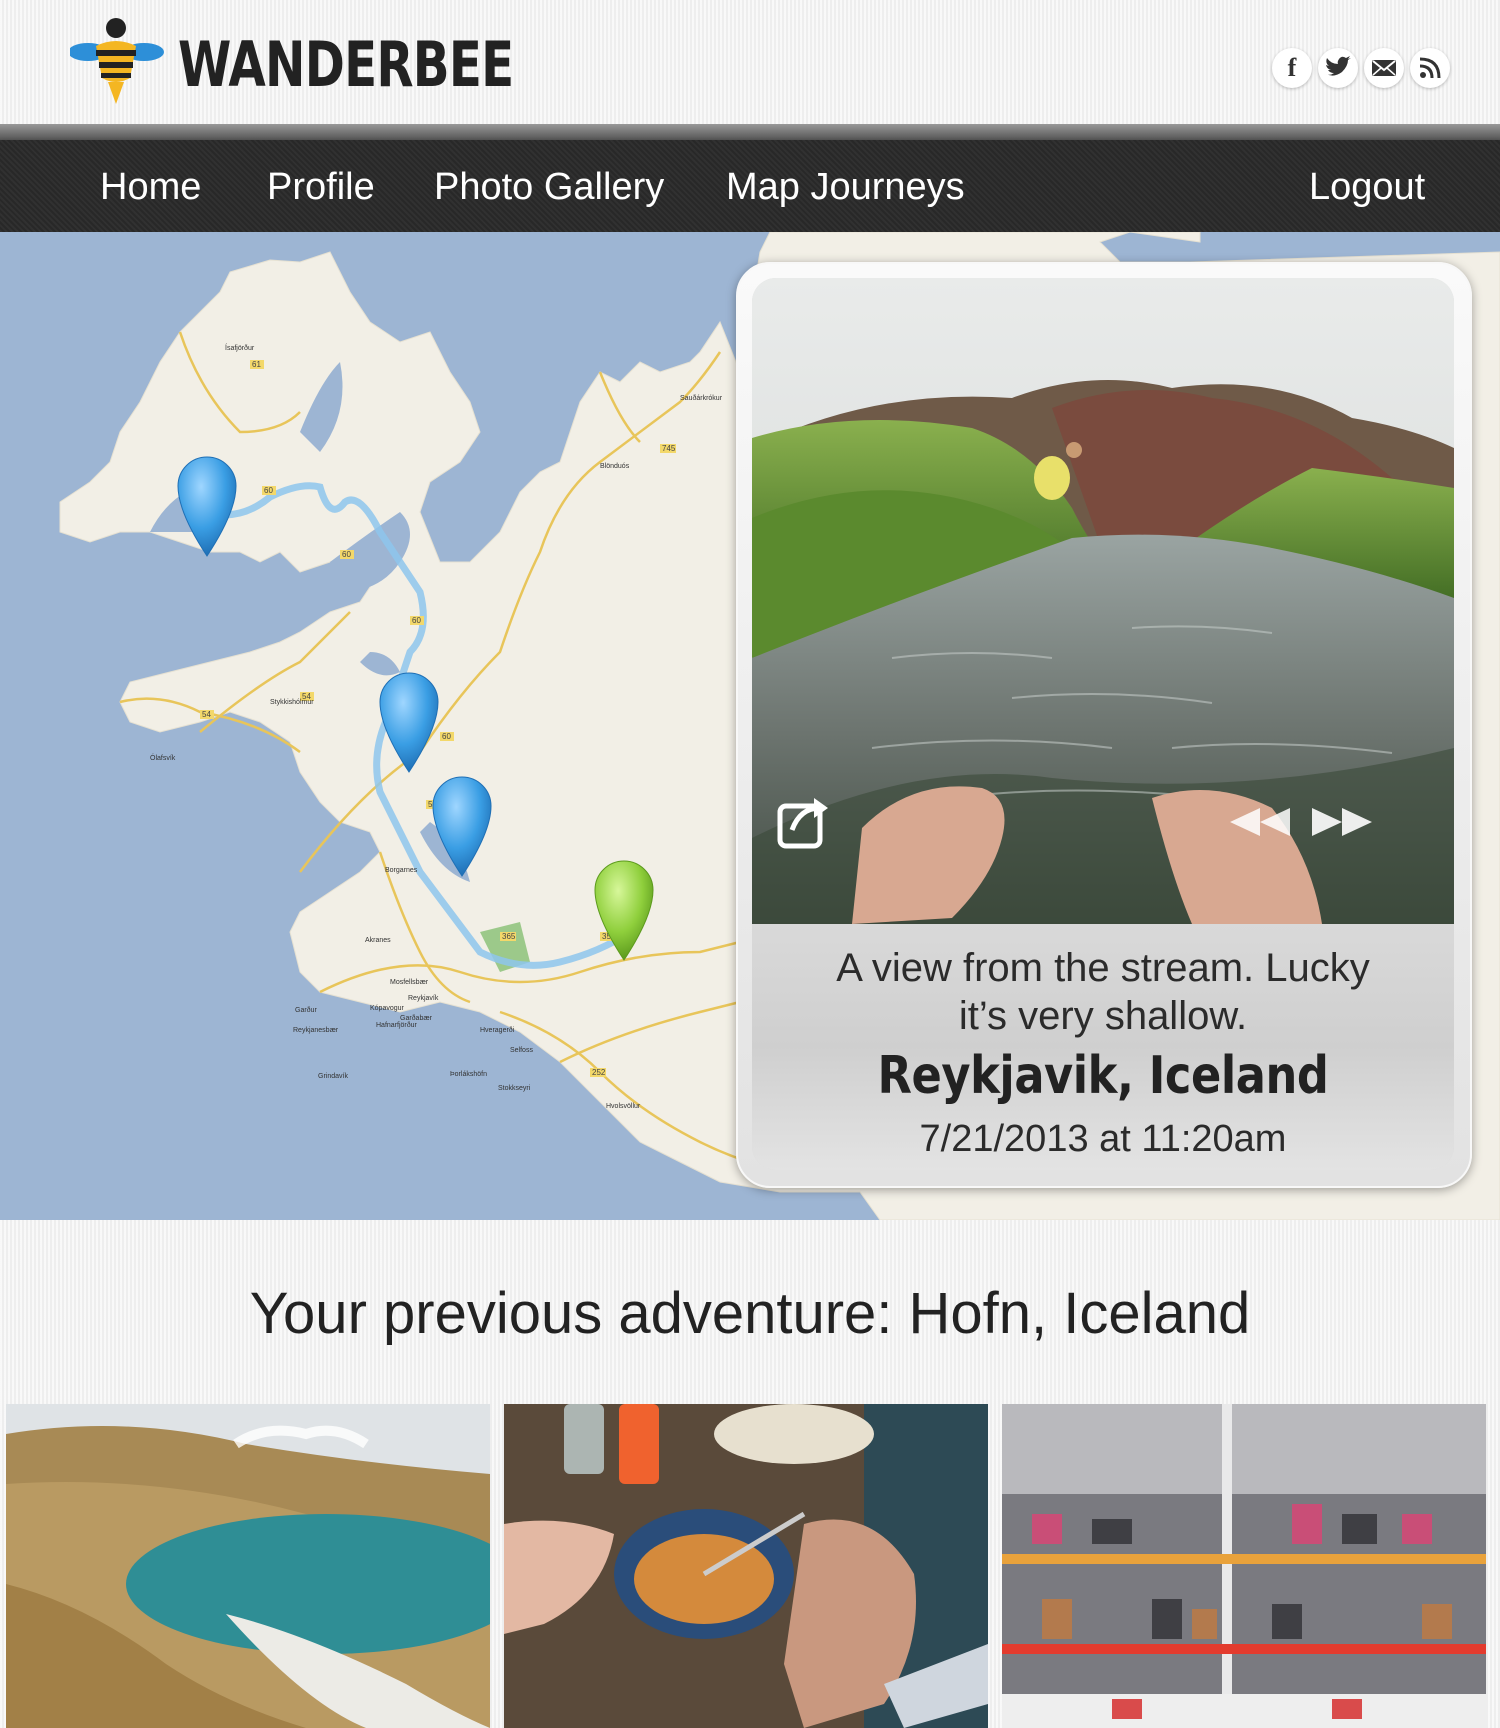 The image size is (1500, 1728). I want to click on nav-map-journeys: Map Journeys, so click(845, 187).